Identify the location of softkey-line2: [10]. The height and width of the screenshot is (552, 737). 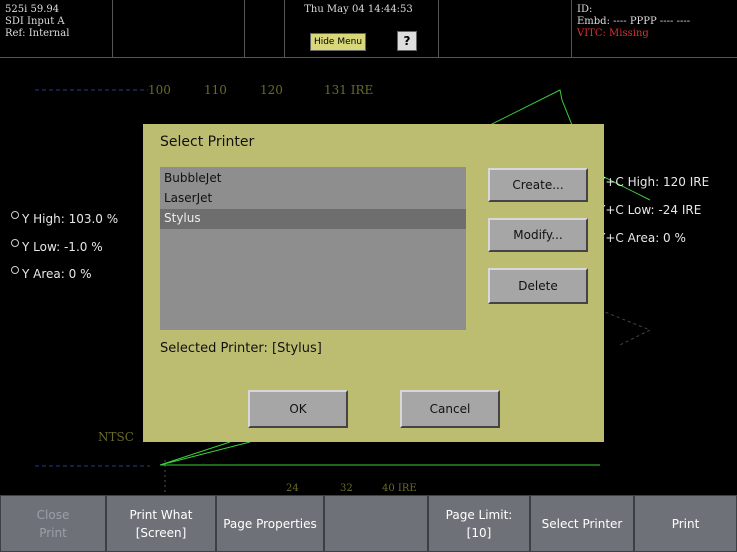
(479, 532).